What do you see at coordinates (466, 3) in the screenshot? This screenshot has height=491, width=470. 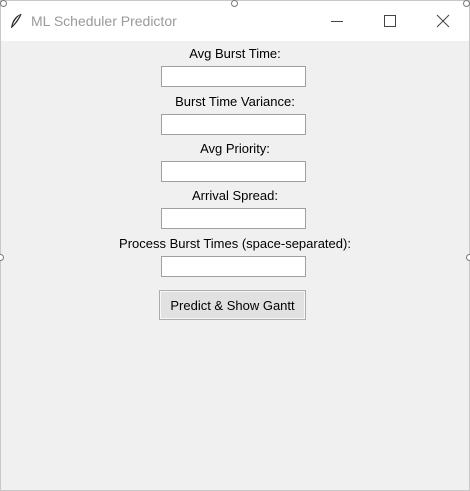 I see `resize-handle-top-right` at bounding box center [466, 3].